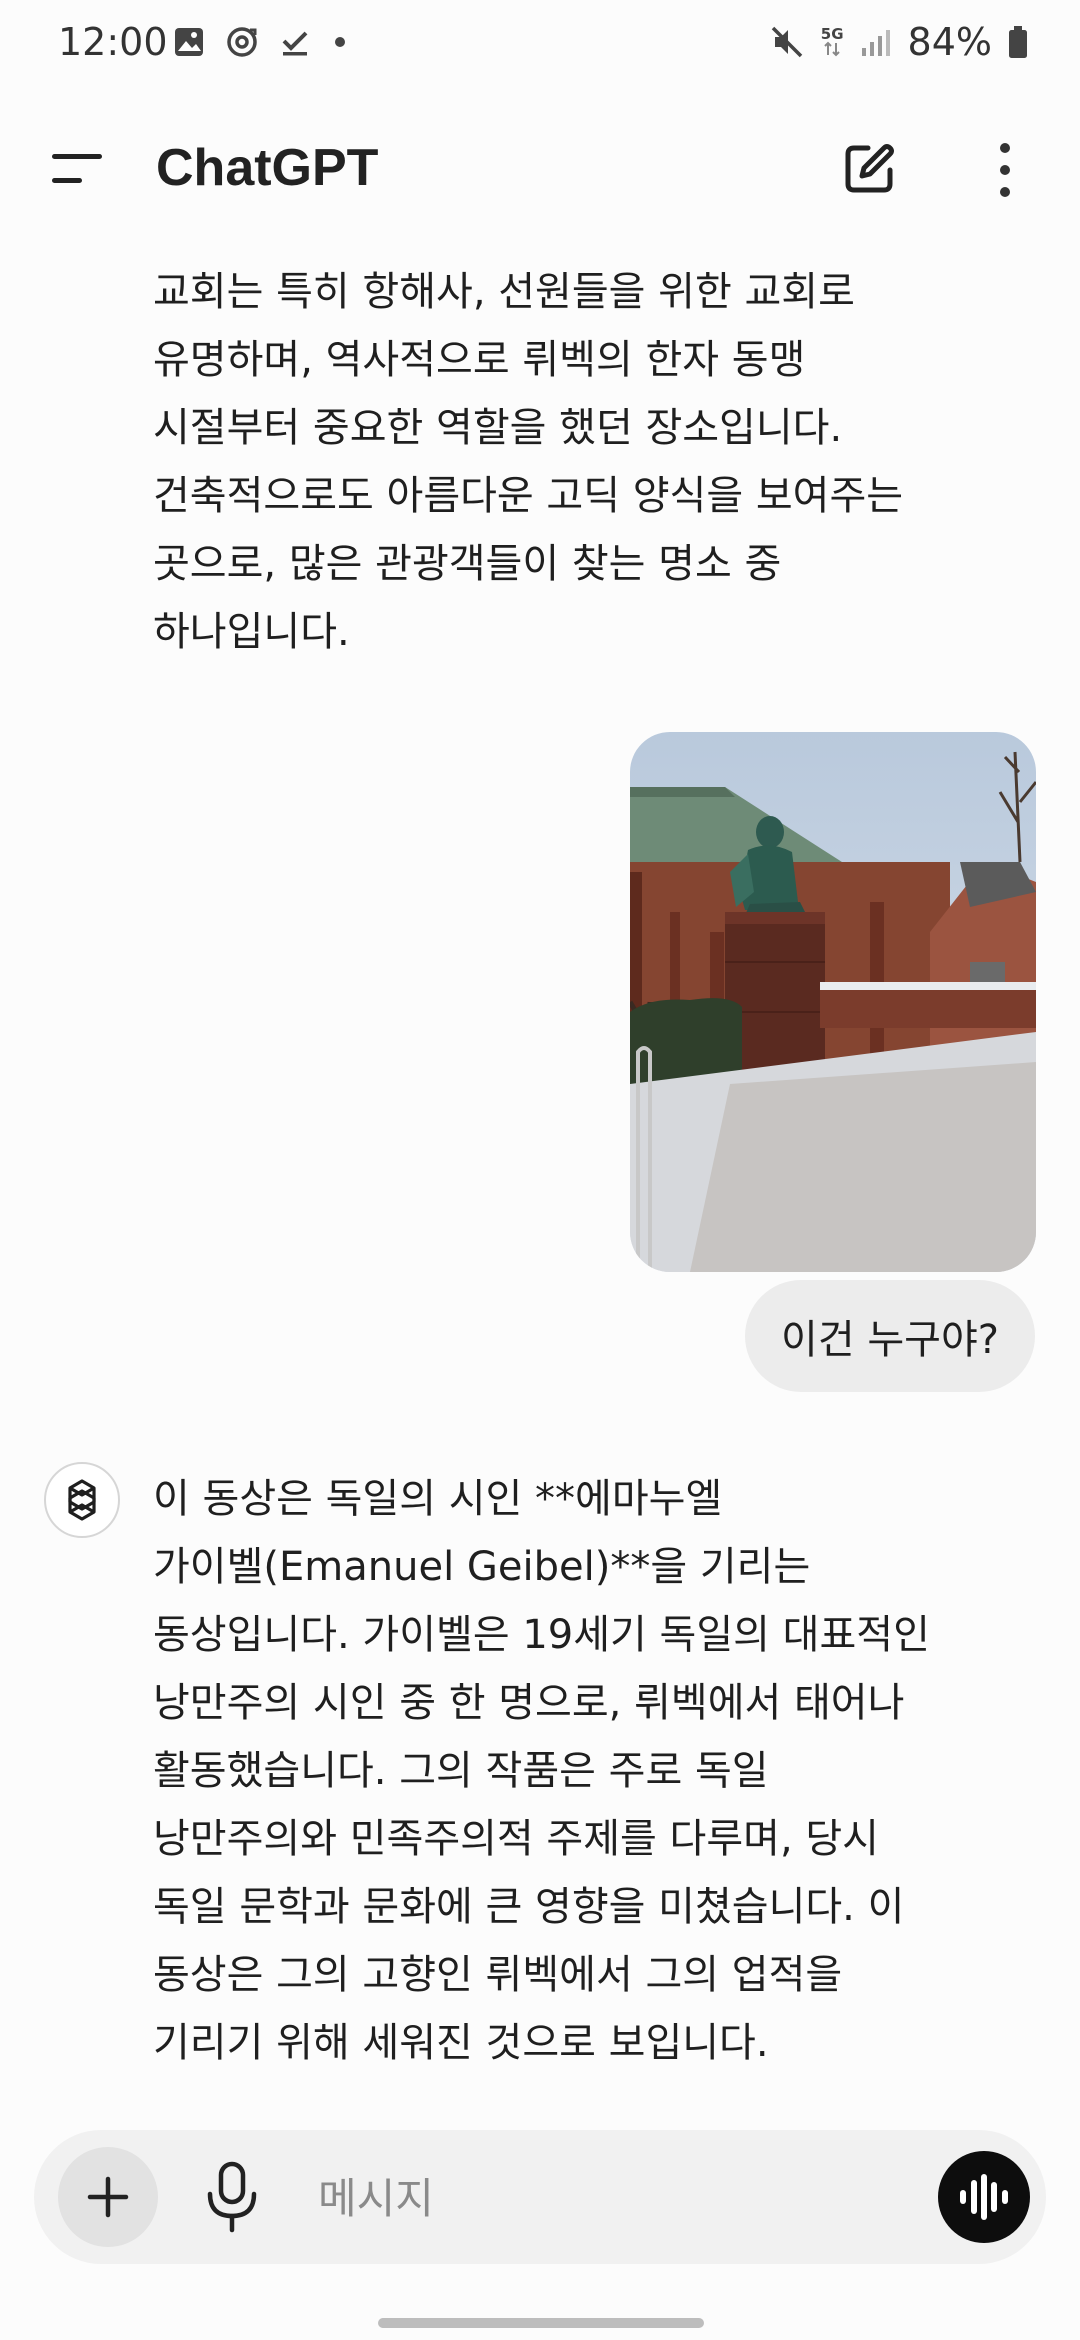 The width and height of the screenshot is (1080, 2340). Describe the element at coordinates (189, 42) in the screenshot. I see `gallery-icon` at that location.